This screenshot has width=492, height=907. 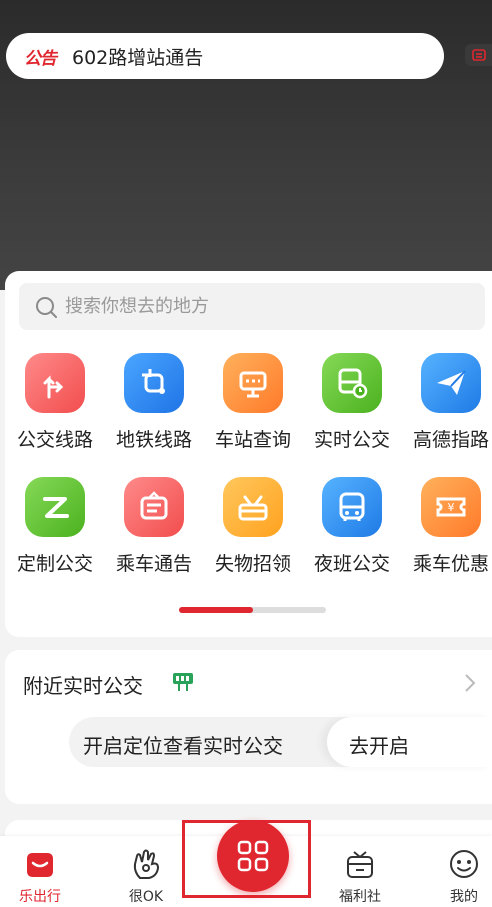 I want to click on service-ride-notice: 乘车通告, so click(x=154, y=526).